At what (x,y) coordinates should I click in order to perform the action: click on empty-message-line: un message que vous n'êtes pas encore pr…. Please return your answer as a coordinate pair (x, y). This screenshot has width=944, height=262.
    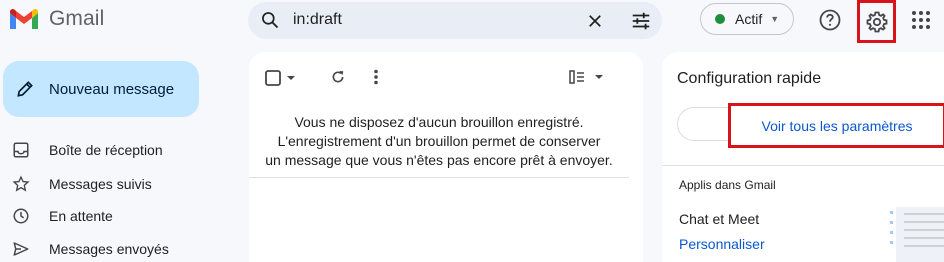
    Looking at the image, I should click on (439, 160).